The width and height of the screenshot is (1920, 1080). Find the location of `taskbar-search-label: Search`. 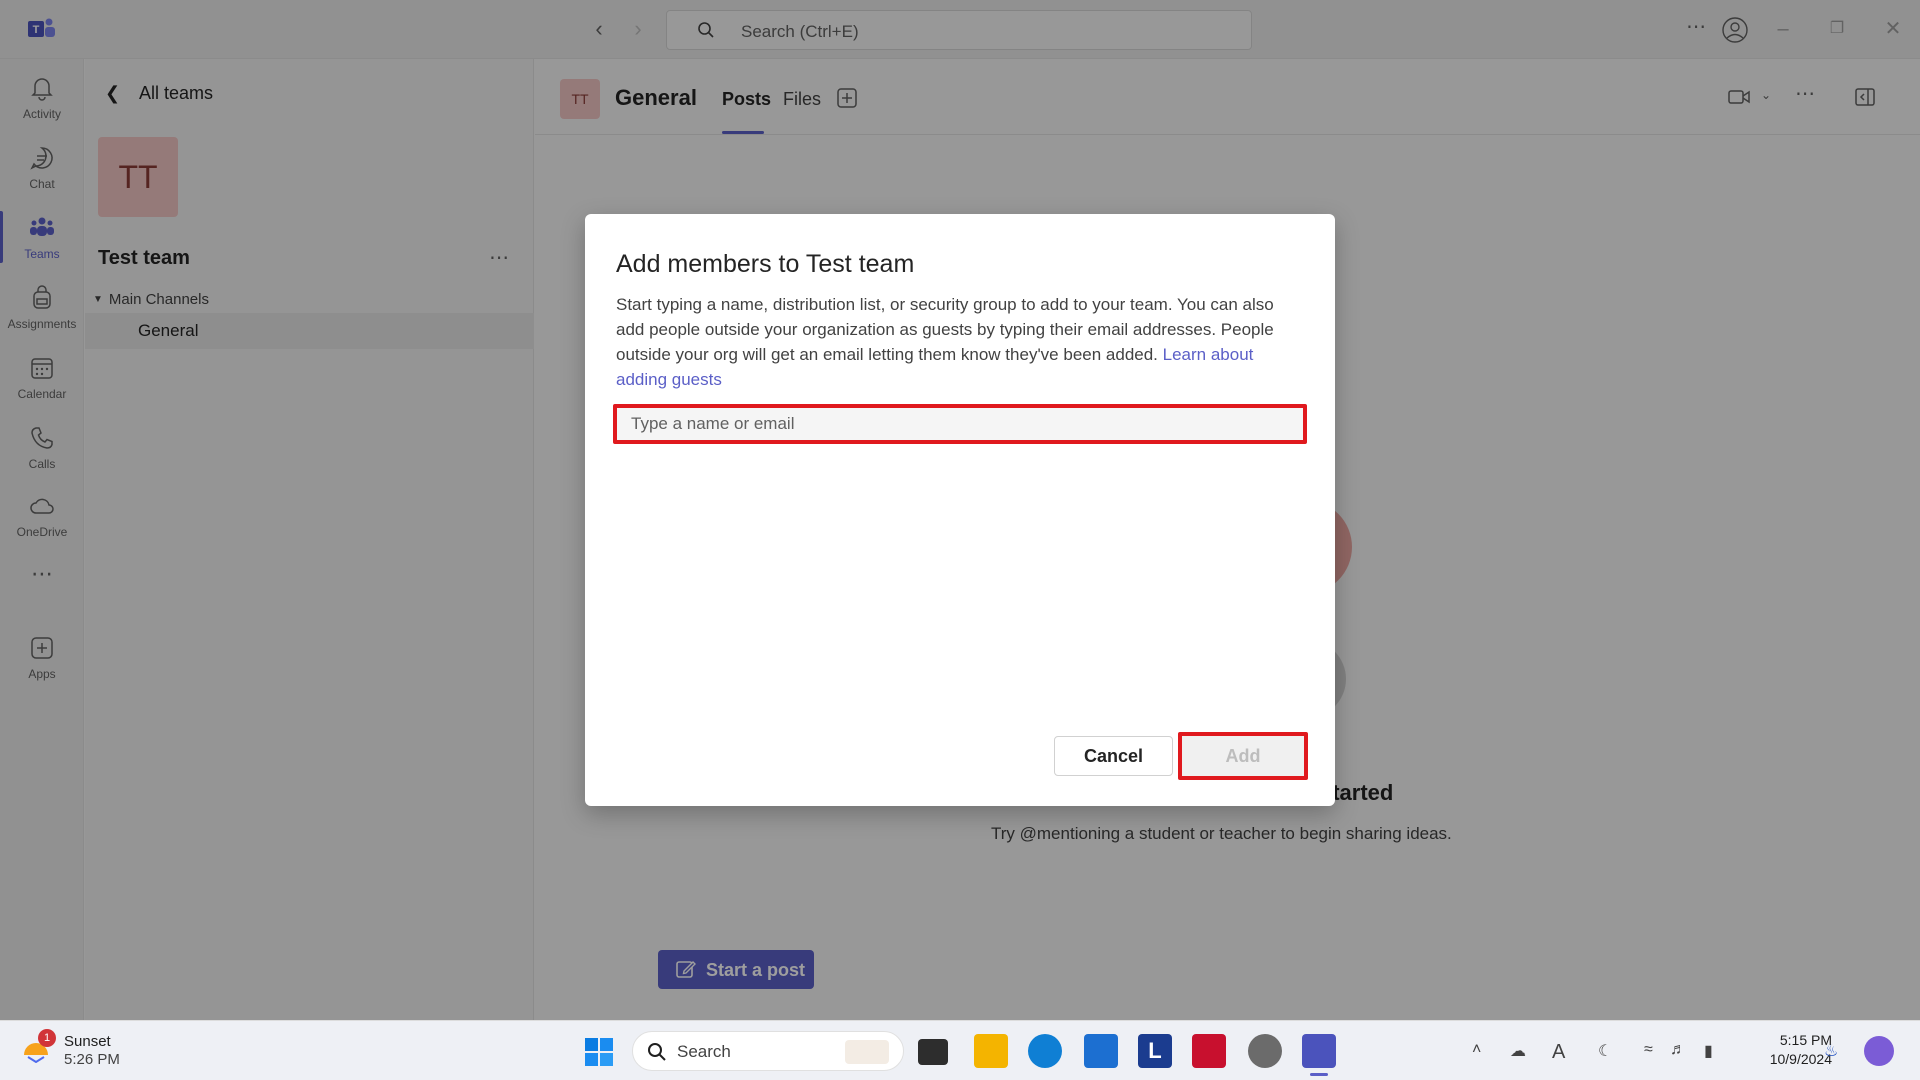

taskbar-search-label: Search is located at coordinates (704, 1051).